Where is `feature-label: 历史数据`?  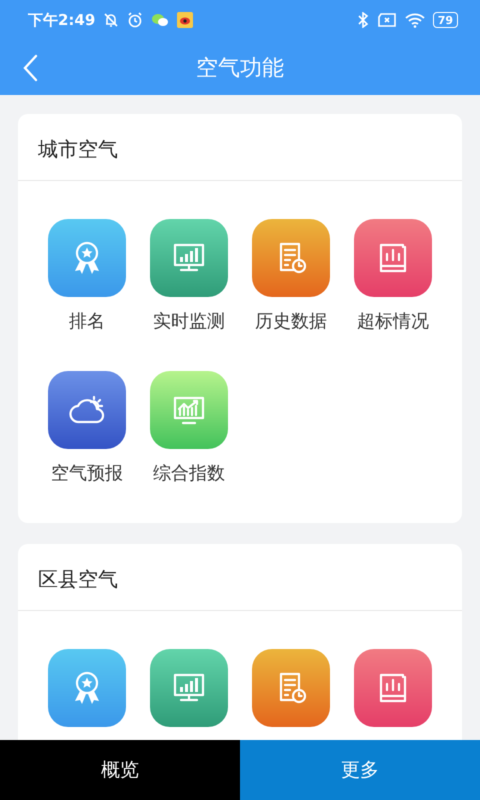 feature-label: 历史数据 is located at coordinates (291, 322).